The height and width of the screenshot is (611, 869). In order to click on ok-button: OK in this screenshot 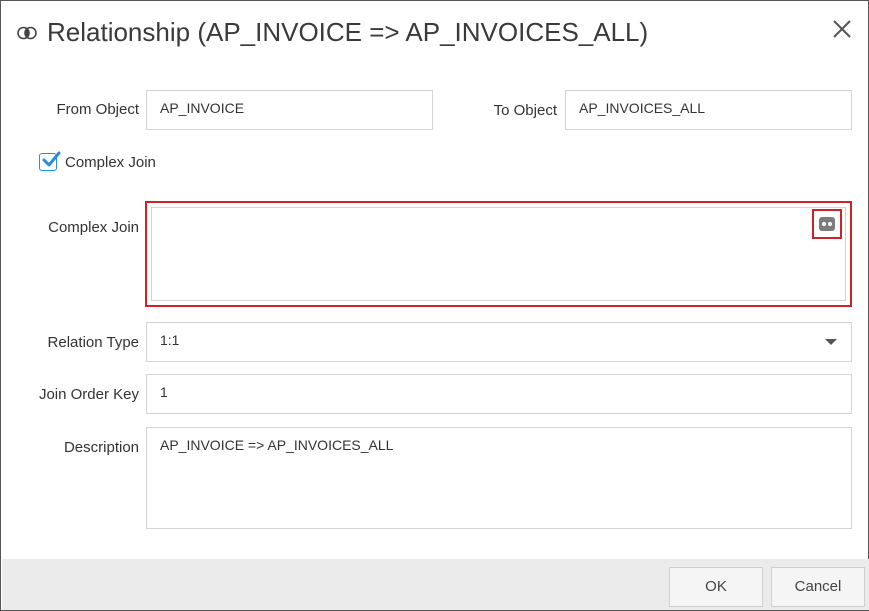, I will do `click(716, 587)`.